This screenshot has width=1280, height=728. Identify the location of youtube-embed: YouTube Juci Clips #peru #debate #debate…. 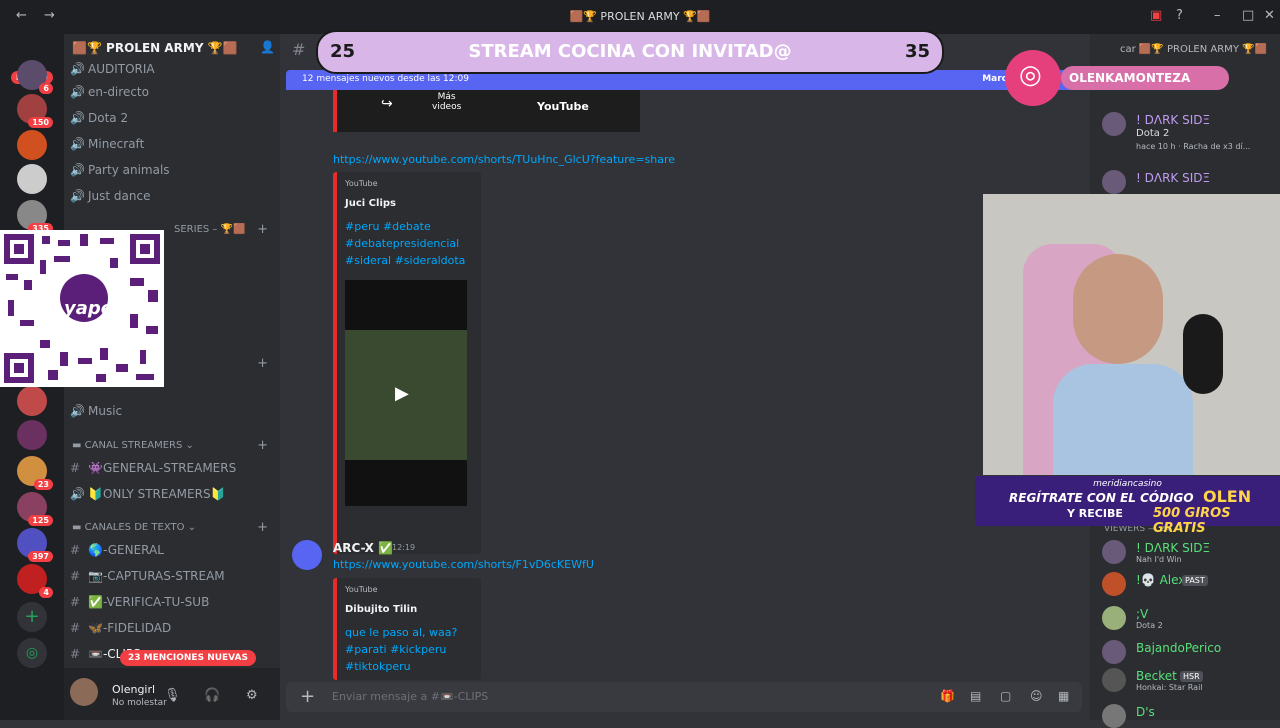
(407, 363).